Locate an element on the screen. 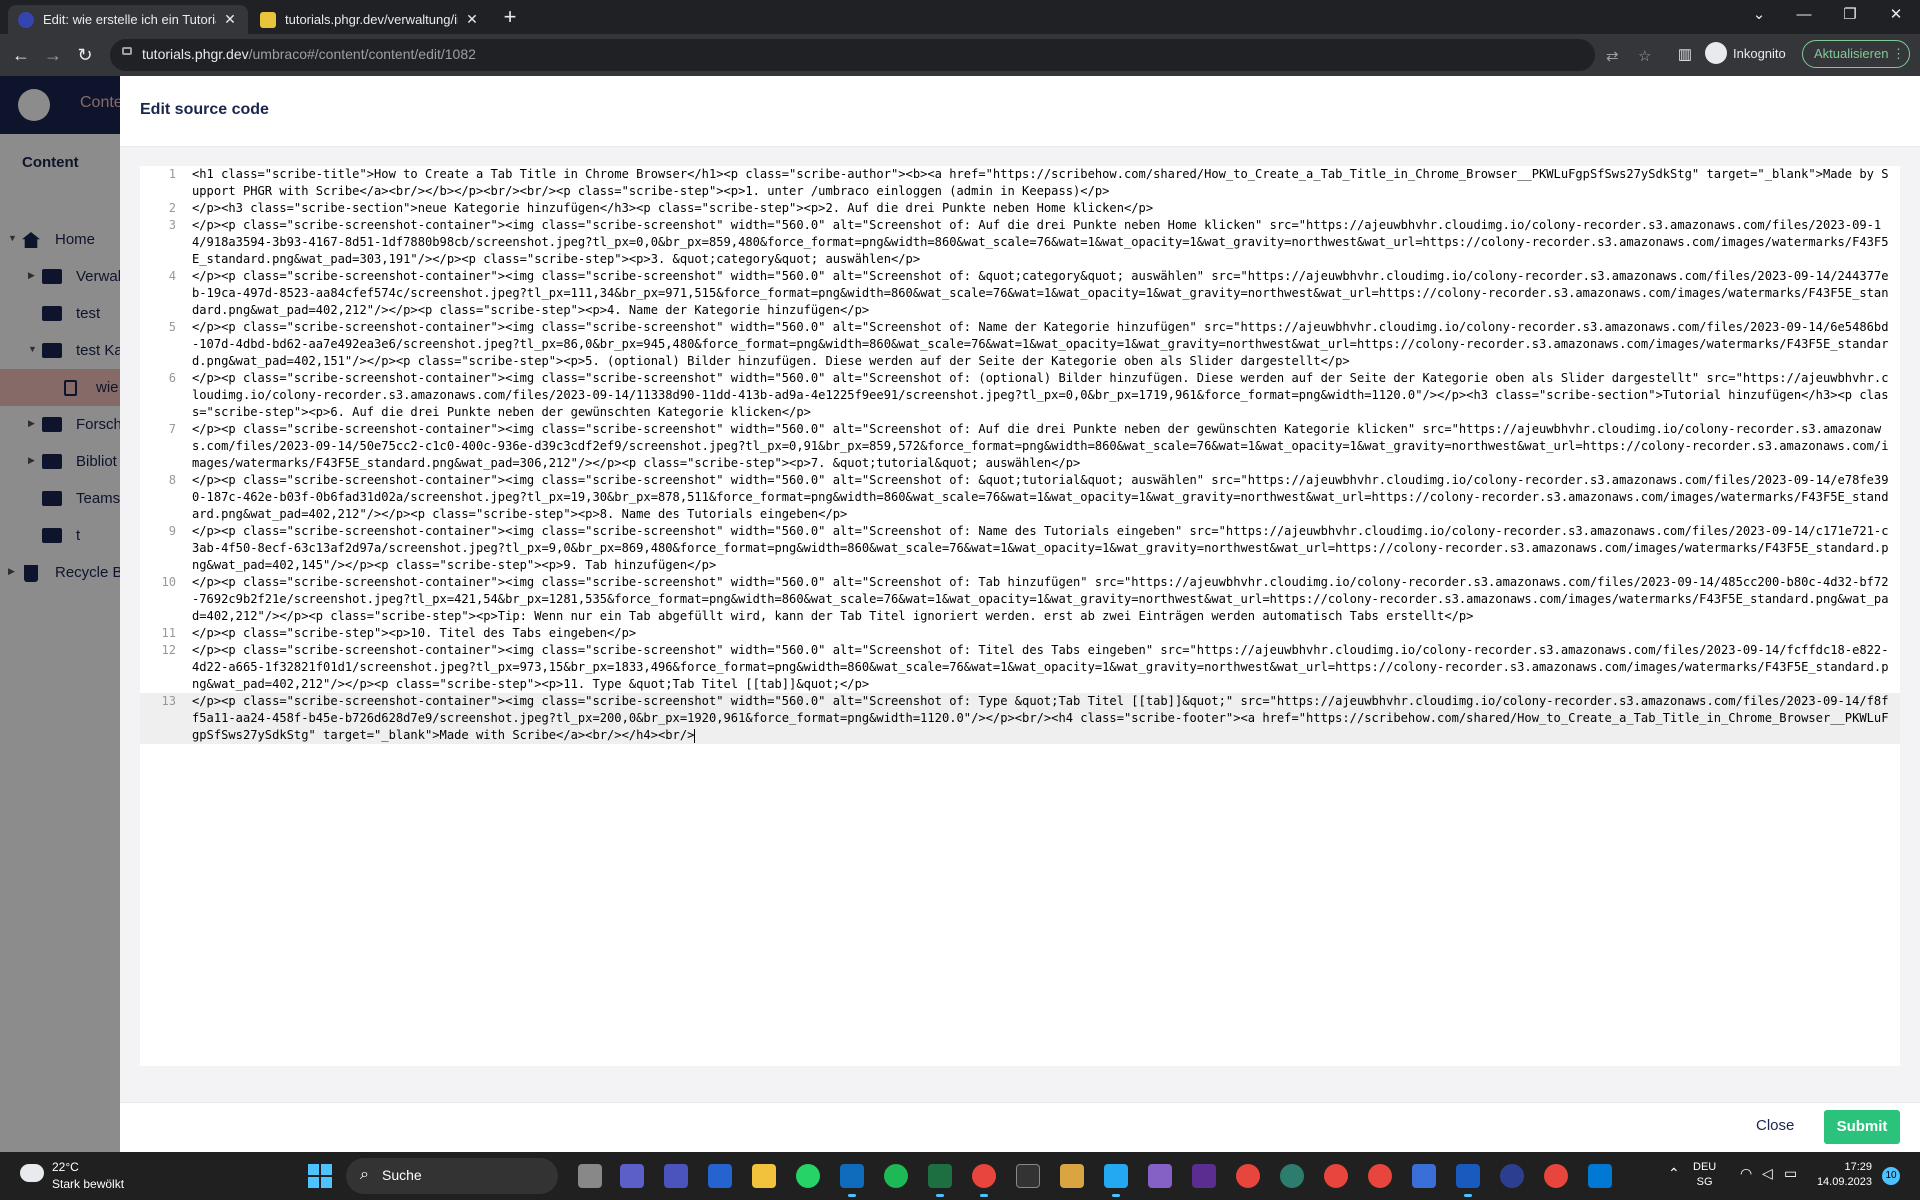  close-button: Close is located at coordinates (1775, 1125).